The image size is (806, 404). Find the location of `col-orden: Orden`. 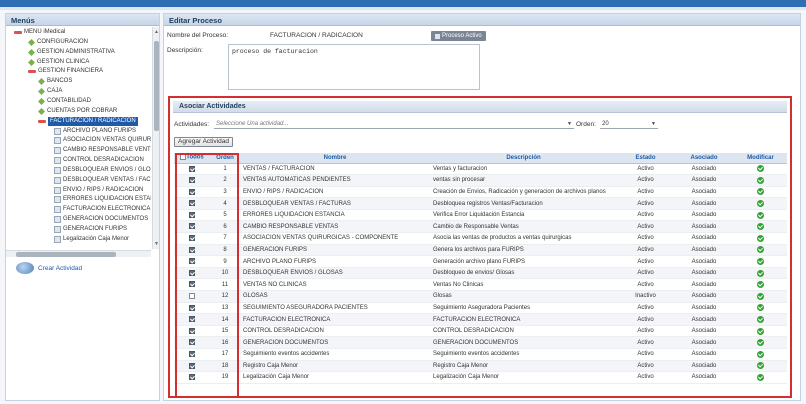

col-orden: Orden is located at coordinates (225, 158).